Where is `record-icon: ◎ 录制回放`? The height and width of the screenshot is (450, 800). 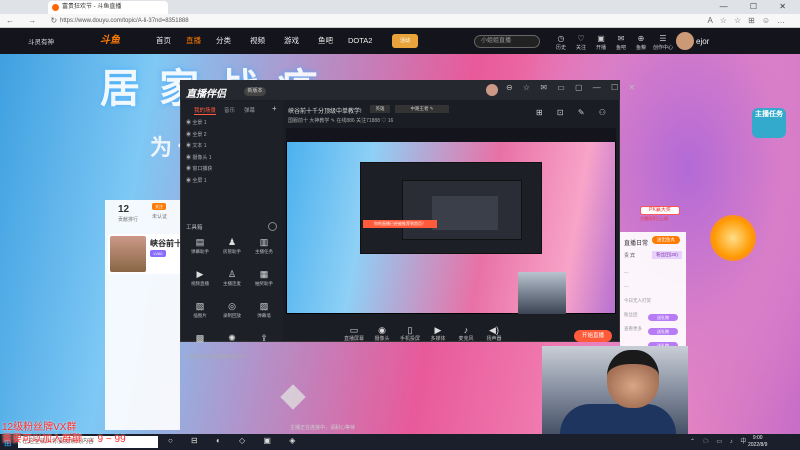 record-icon: ◎ 录制回放 is located at coordinates (232, 315).